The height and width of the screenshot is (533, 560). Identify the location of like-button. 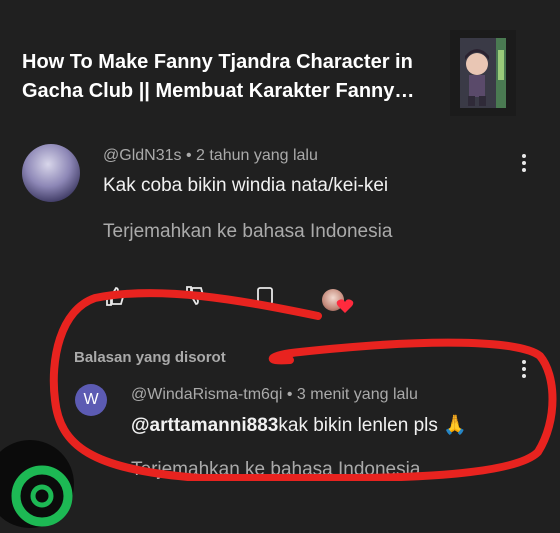
(115, 298).